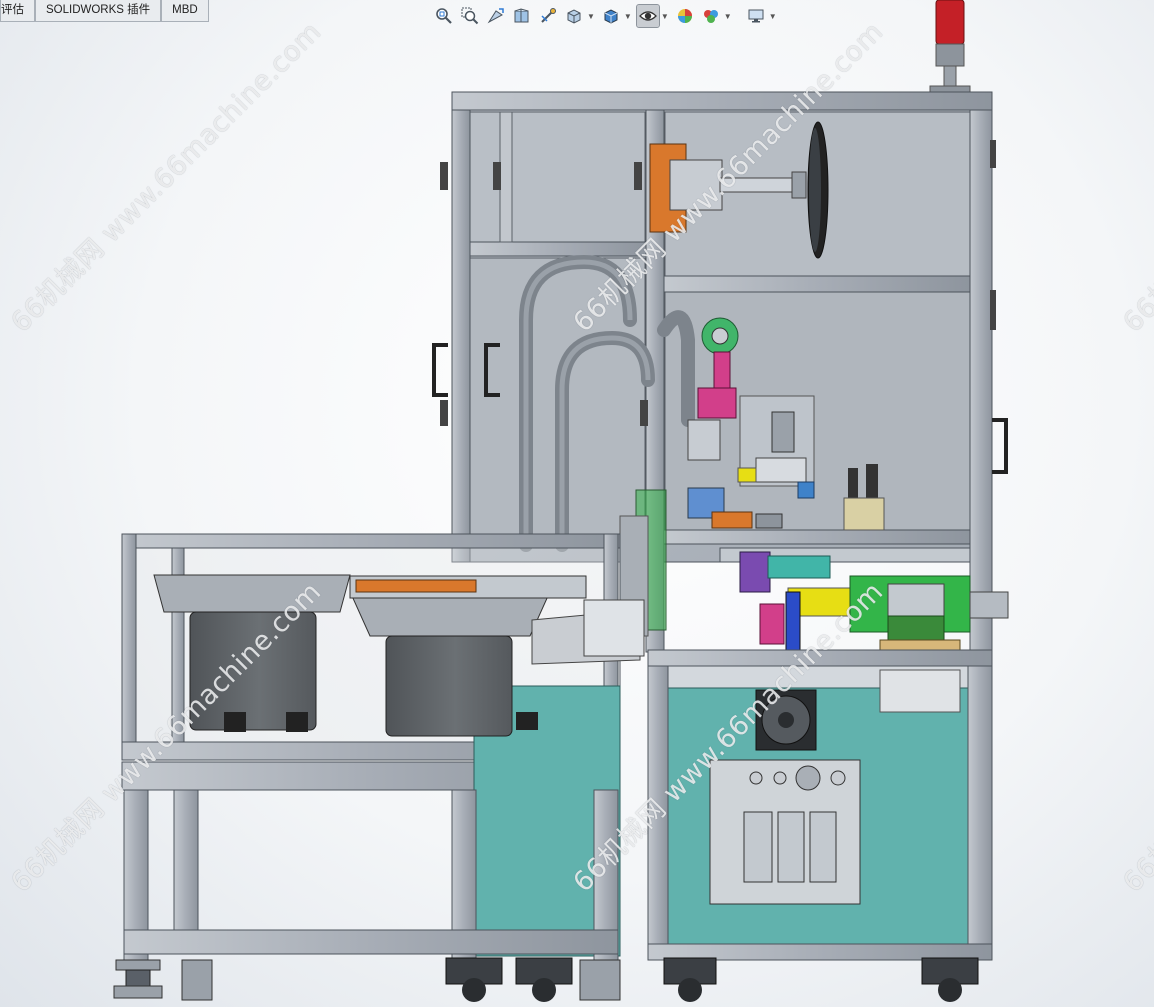 This screenshot has width=1154, height=1007. I want to click on tab-solidworks-addins: SOLIDWORKS 插件, so click(98, 11).